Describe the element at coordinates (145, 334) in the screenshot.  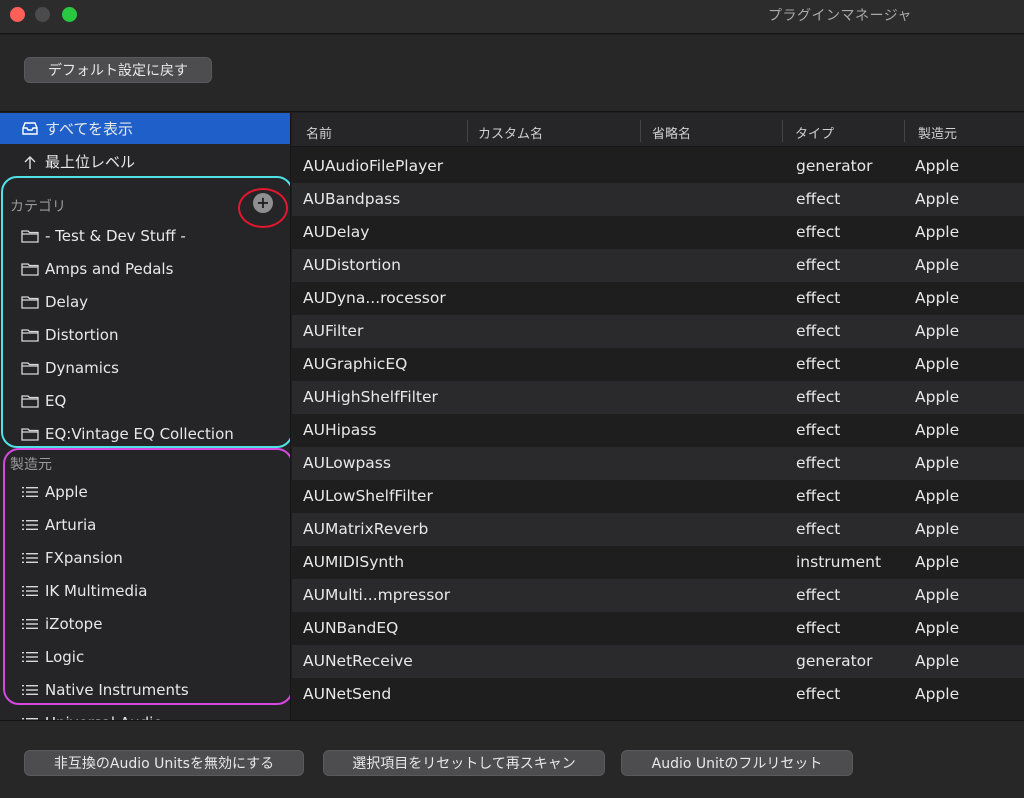
I see `sidebar-item-category: Distortion` at that location.